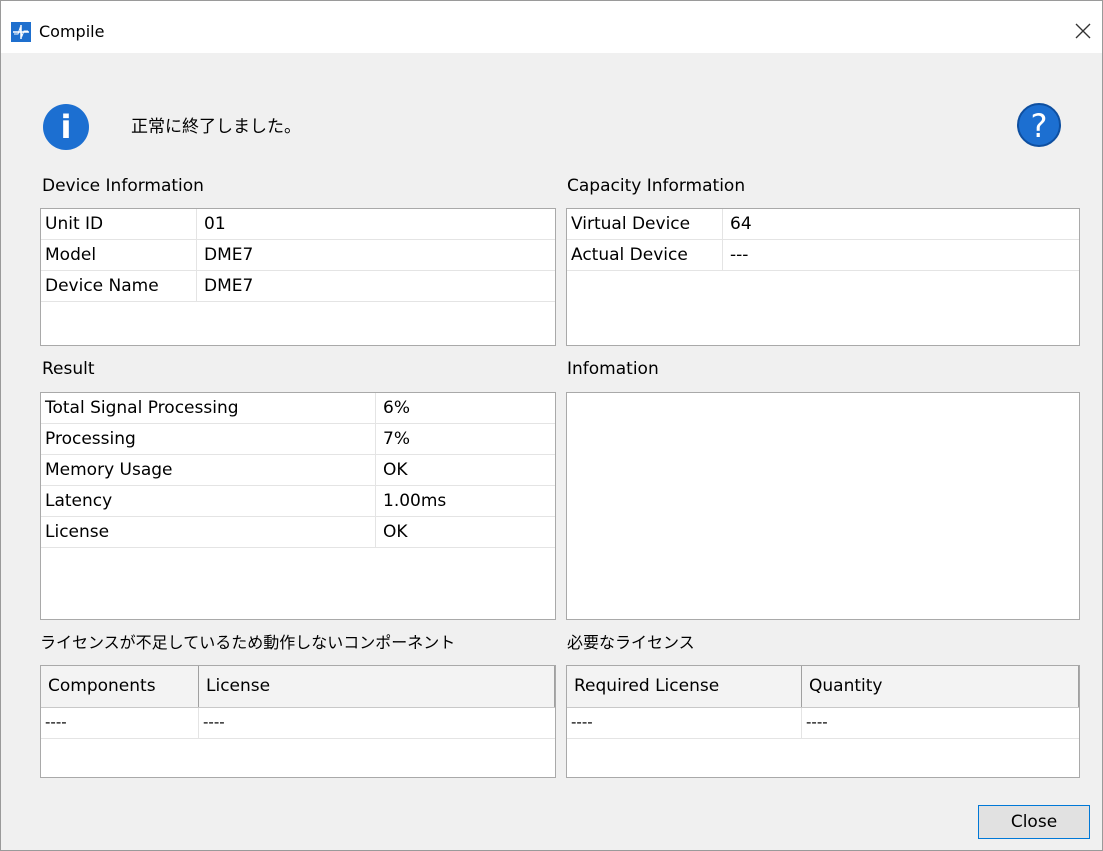 Image resolution: width=1103 pixels, height=851 pixels. I want to click on table-header: Components License, so click(298, 687).